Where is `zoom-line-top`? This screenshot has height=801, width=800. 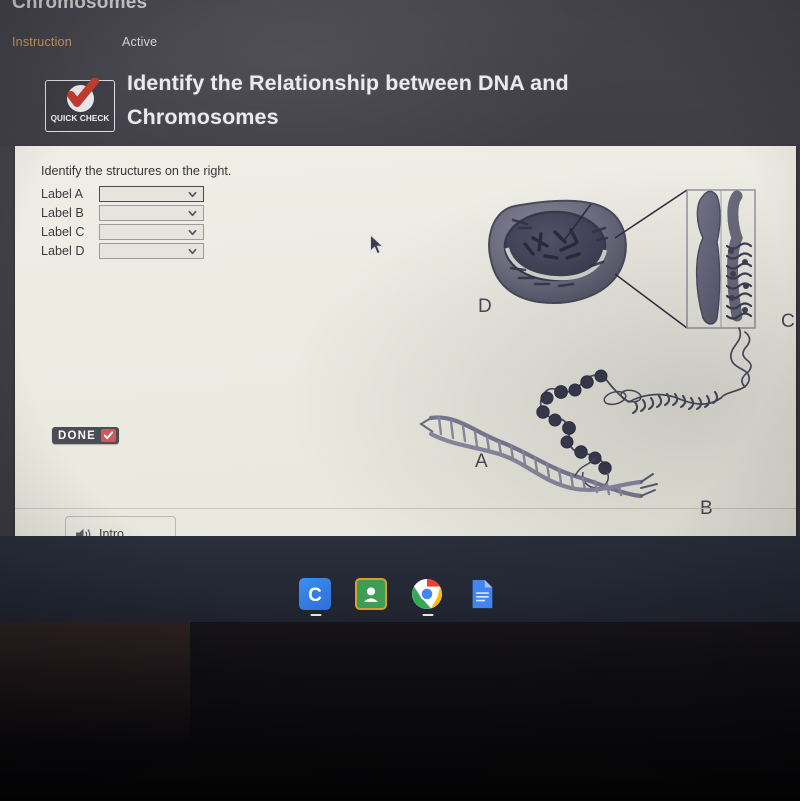 zoom-line-top is located at coordinates (651, 214).